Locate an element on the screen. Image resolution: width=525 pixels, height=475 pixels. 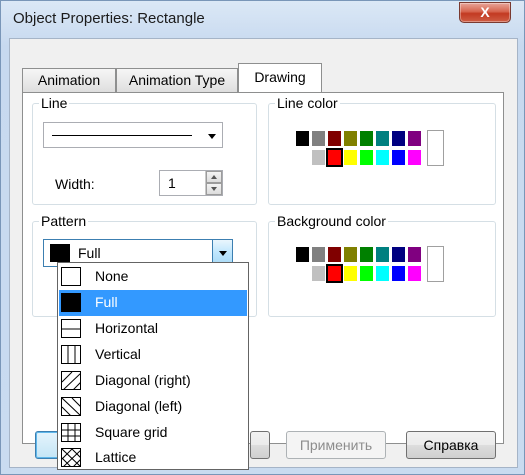
pattern-option-diagonal-left: Diagonal (left) is located at coordinates (153, 407).